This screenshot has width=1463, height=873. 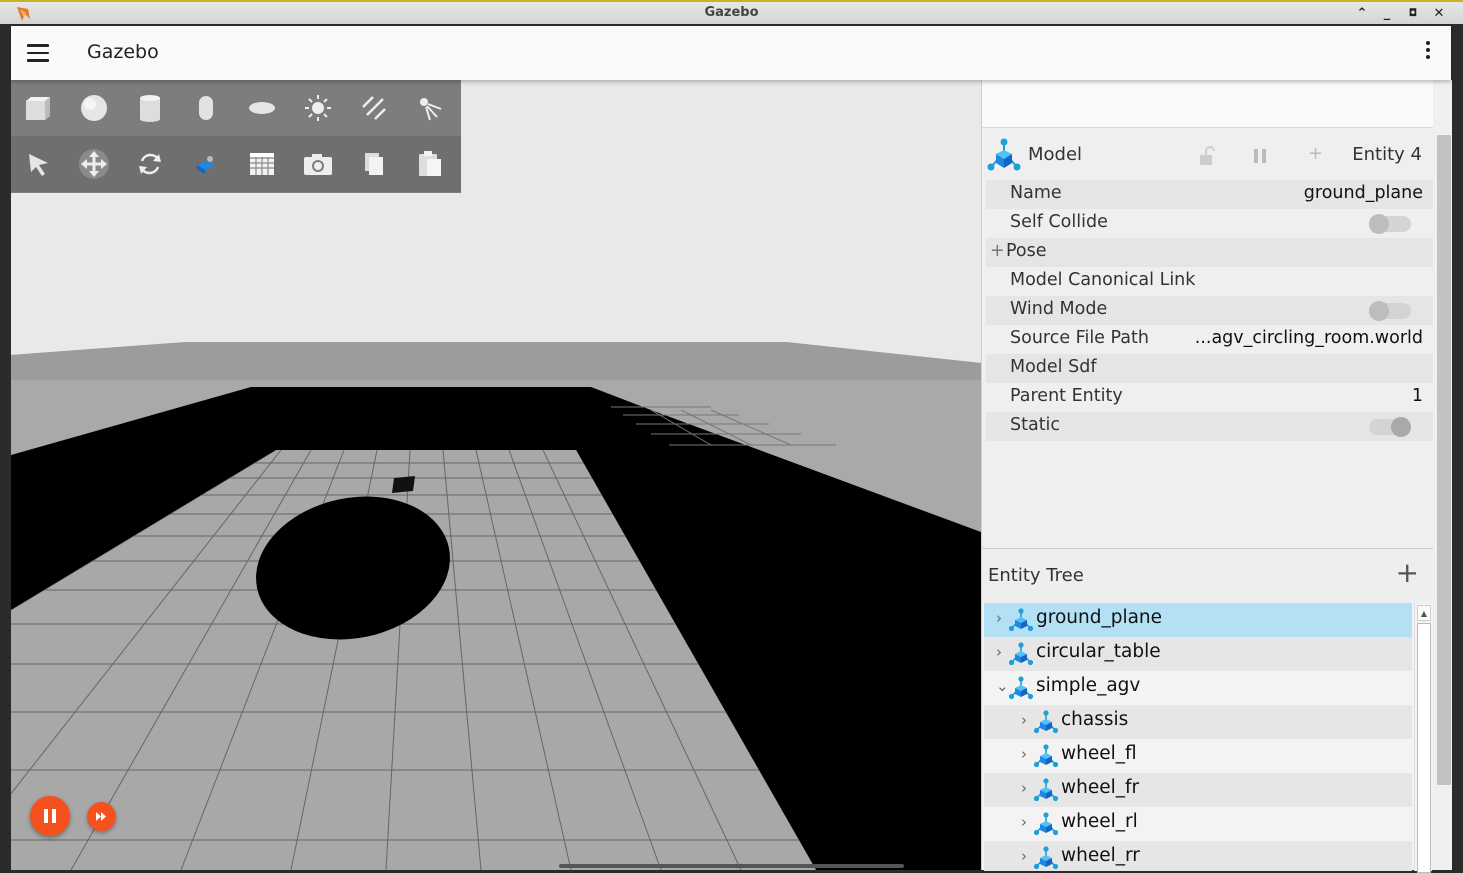 What do you see at coordinates (1209, 223) in the screenshot?
I see `prop-self-collide: Self Collide` at bounding box center [1209, 223].